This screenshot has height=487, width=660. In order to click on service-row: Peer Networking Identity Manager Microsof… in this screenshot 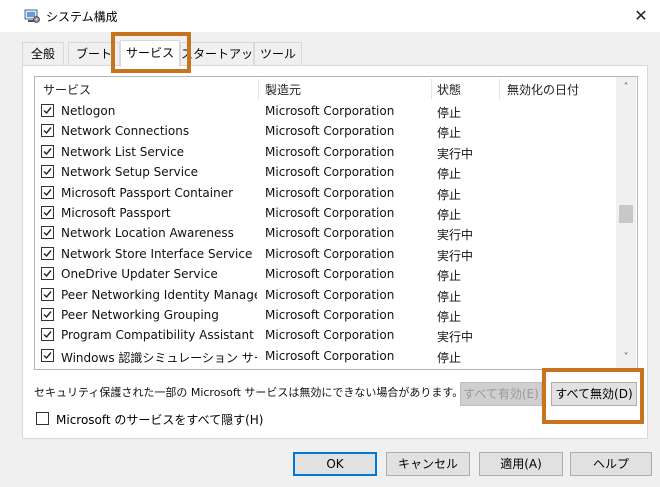, I will do `click(325, 295)`.